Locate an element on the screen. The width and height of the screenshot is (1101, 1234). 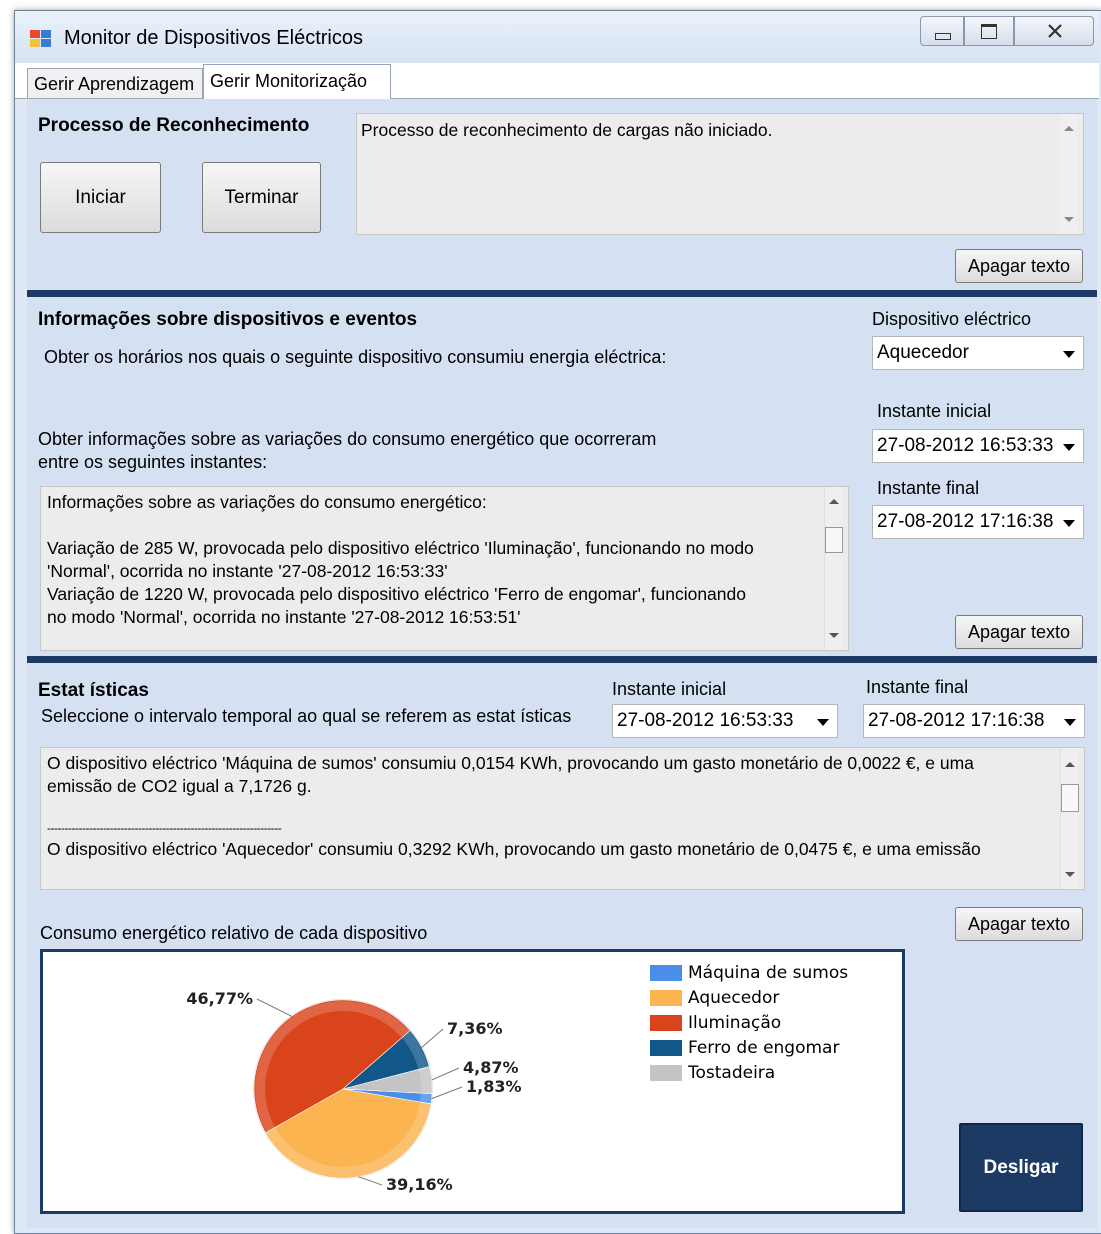
legend-item: Tostadeira is located at coordinates (770, 1075).